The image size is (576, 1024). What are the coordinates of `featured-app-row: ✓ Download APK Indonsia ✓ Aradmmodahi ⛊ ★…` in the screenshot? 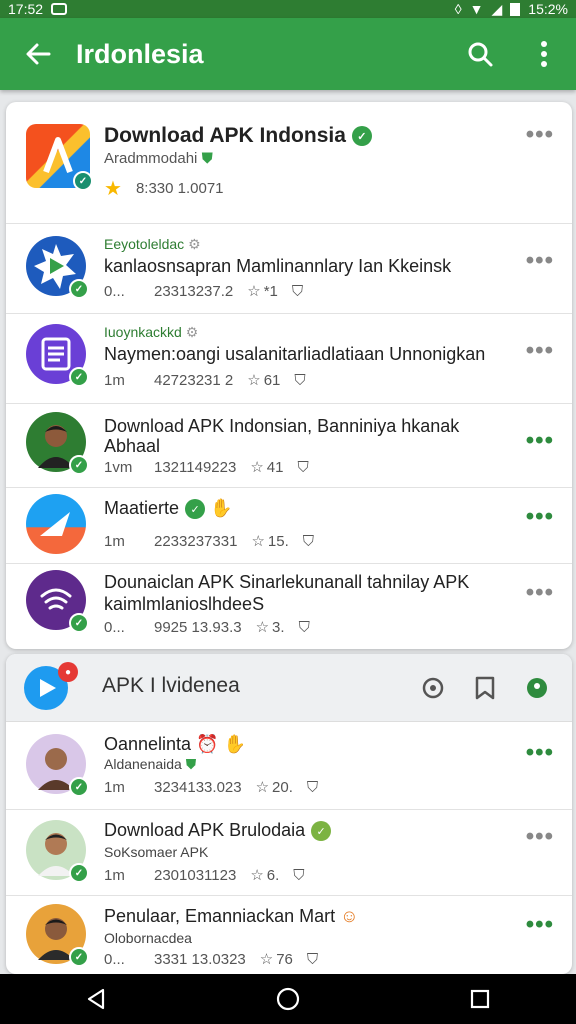 It's located at (289, 163).